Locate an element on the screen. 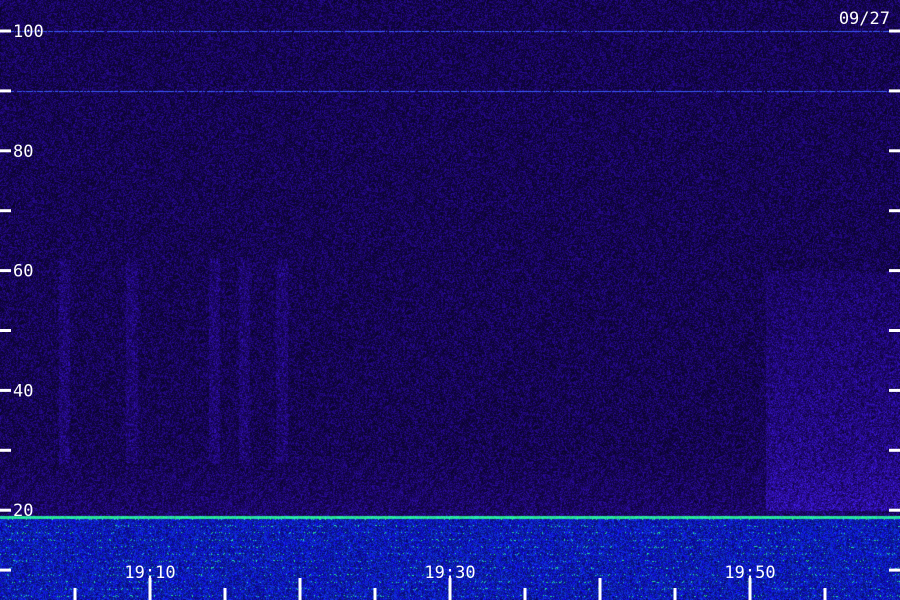 The height and width of the screenshot is (600, 900). y-tick-label: 100 is located at coordinates (28, 32).